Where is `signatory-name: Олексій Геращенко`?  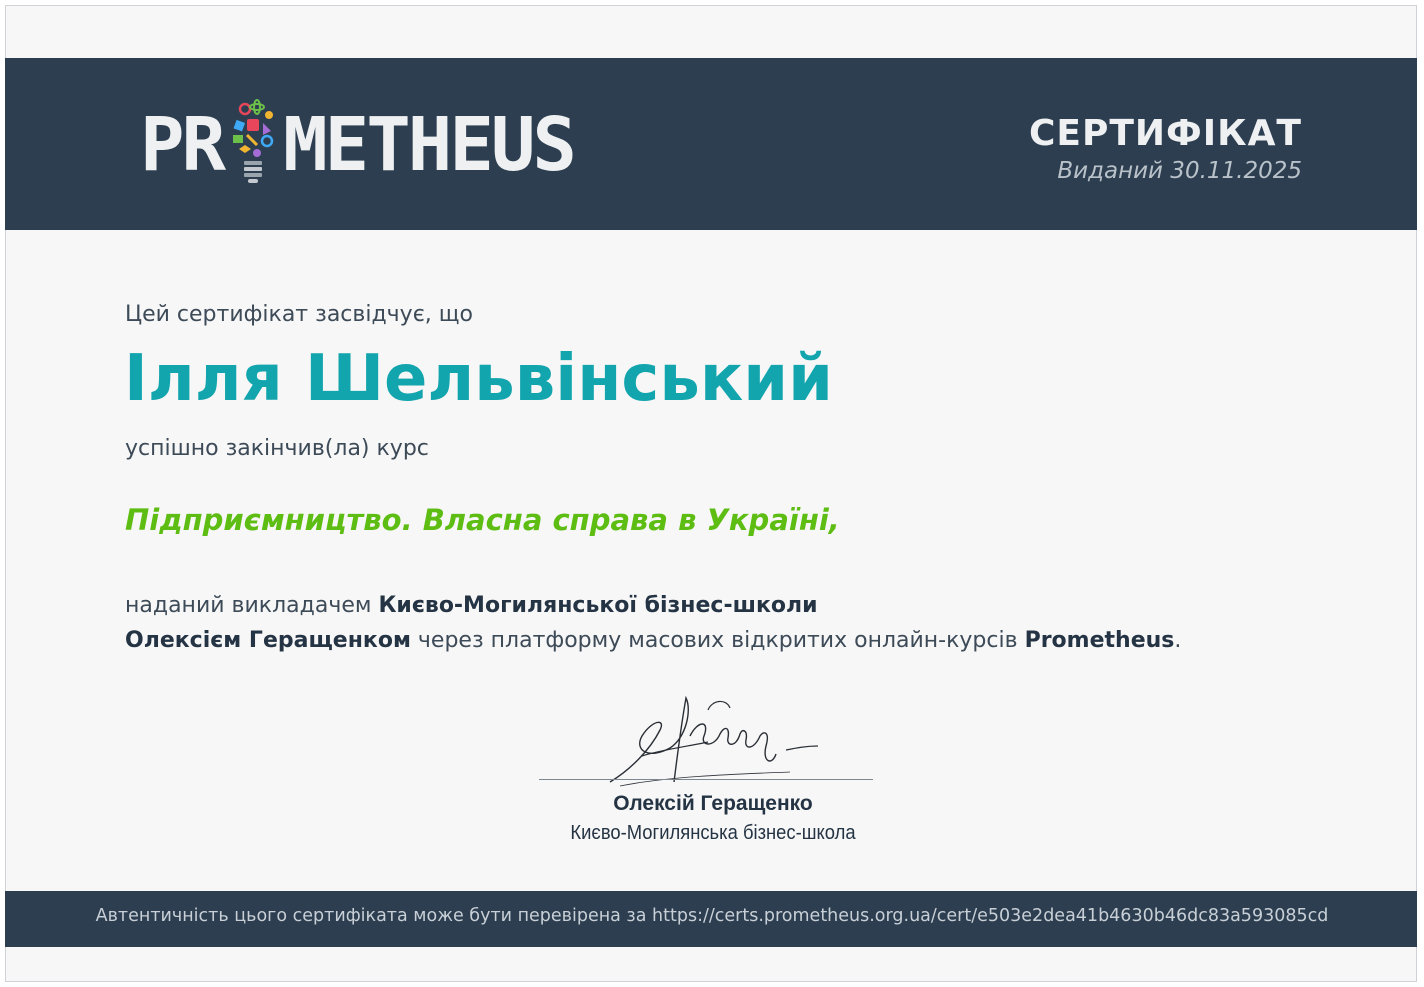
signatory-name: Олексій Геращенко is located at coordinates (713, 803).